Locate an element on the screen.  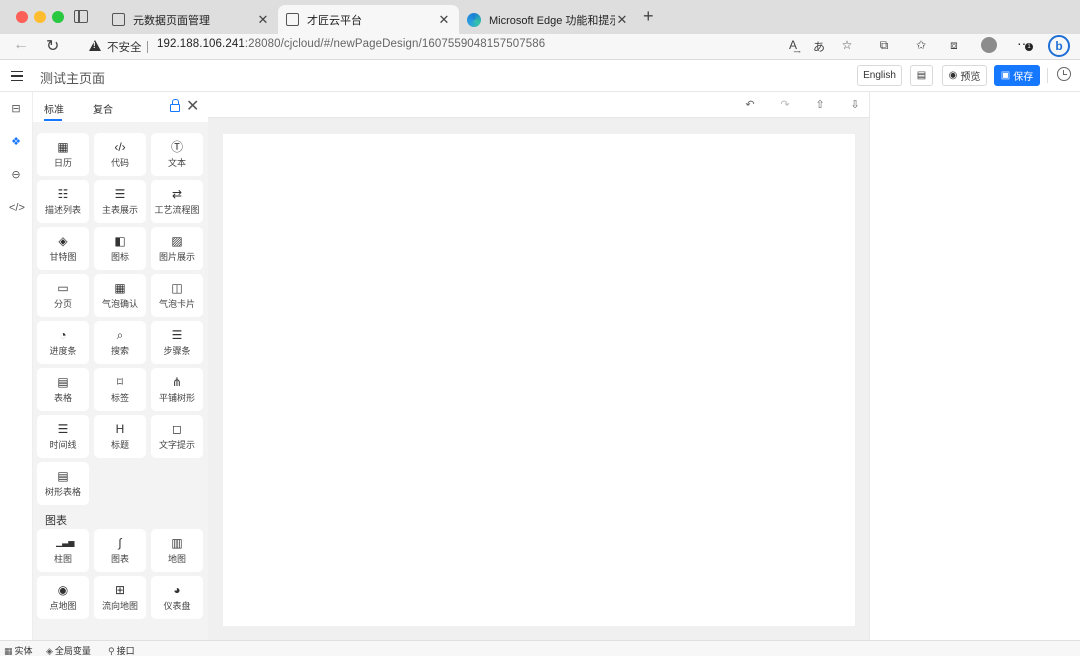
redo-icon: ↷ is located at coordinates (785, 104).